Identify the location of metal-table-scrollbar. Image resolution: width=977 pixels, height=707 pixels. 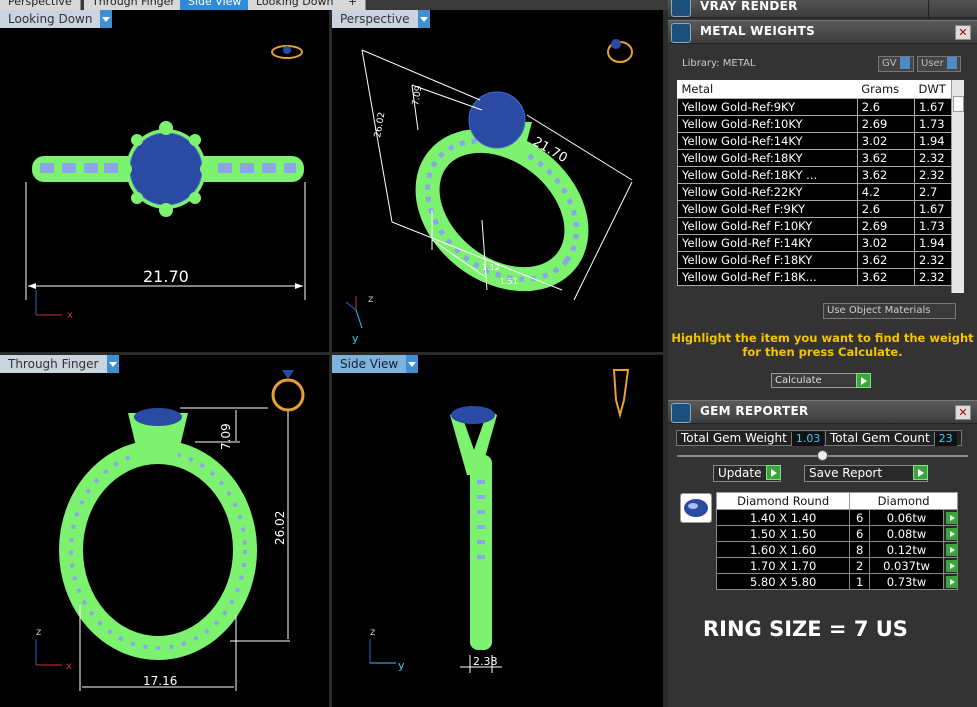
(957, 186).